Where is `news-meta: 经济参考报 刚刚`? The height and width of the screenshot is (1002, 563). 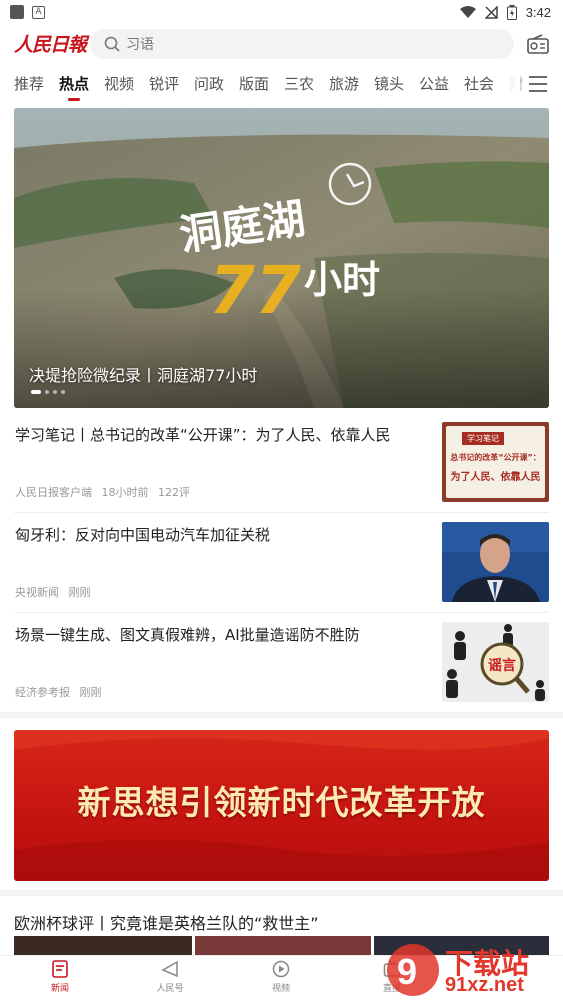 news-meta: 经济参考报 刚刚 is located at coordinates (61, 692).